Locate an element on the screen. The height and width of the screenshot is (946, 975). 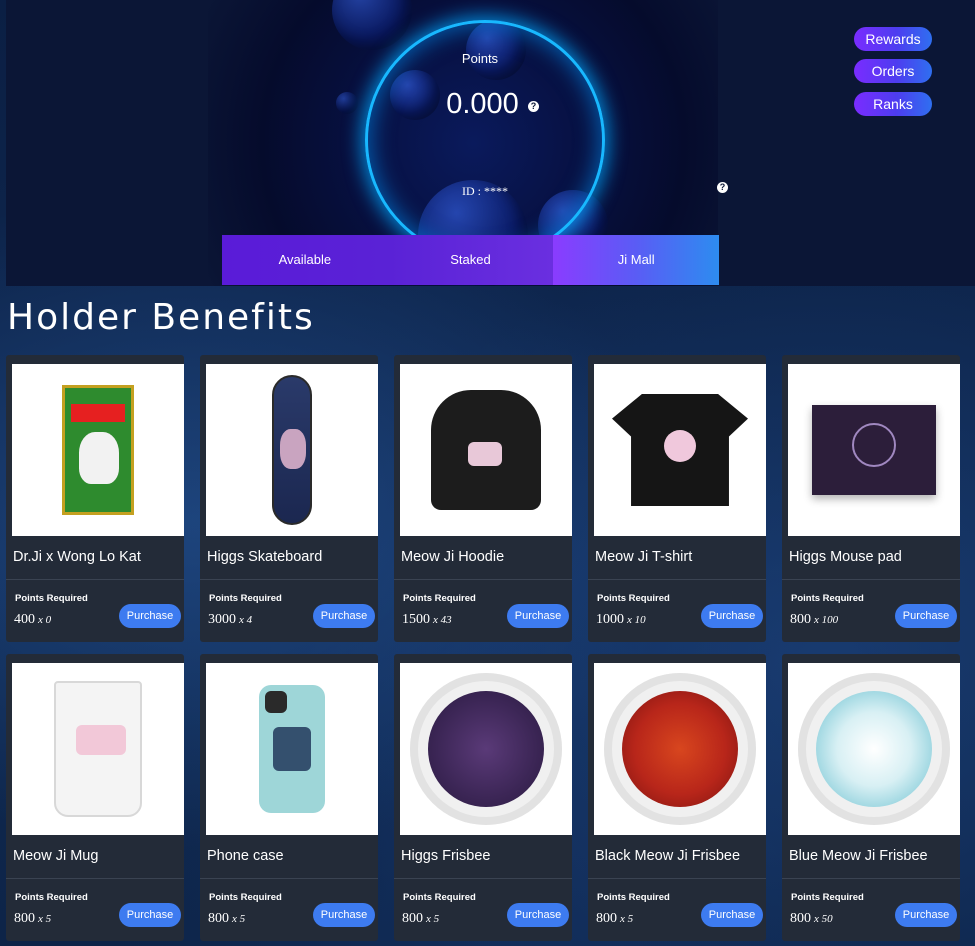
orders-button: Orders is located at coordinates (893, 71).